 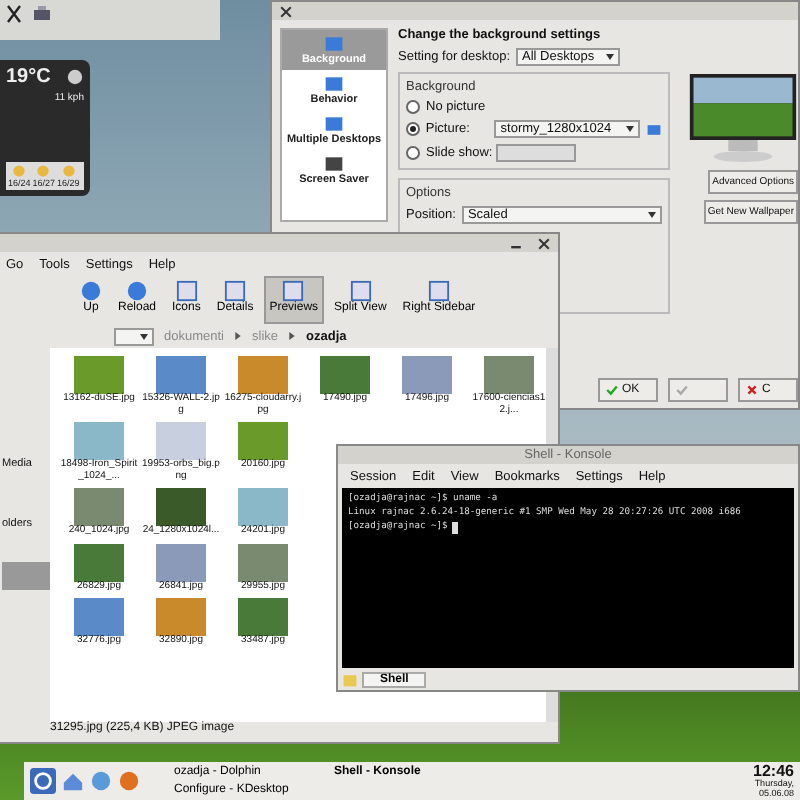 What do you see at coordinates (454, 527) in the screenshot?
I see `cursor` at bounding box center [454, 527].